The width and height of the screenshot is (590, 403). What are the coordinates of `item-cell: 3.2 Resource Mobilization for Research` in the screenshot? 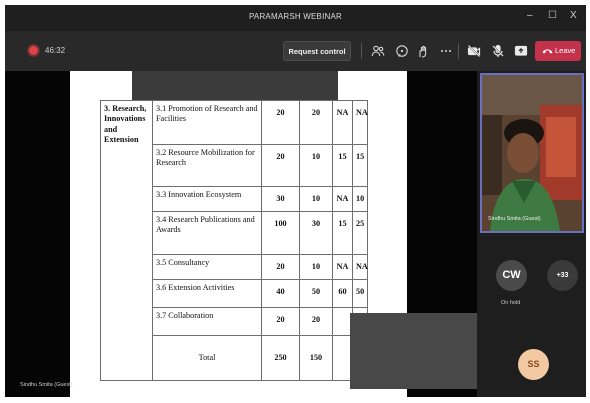 It's located at (207, 165).